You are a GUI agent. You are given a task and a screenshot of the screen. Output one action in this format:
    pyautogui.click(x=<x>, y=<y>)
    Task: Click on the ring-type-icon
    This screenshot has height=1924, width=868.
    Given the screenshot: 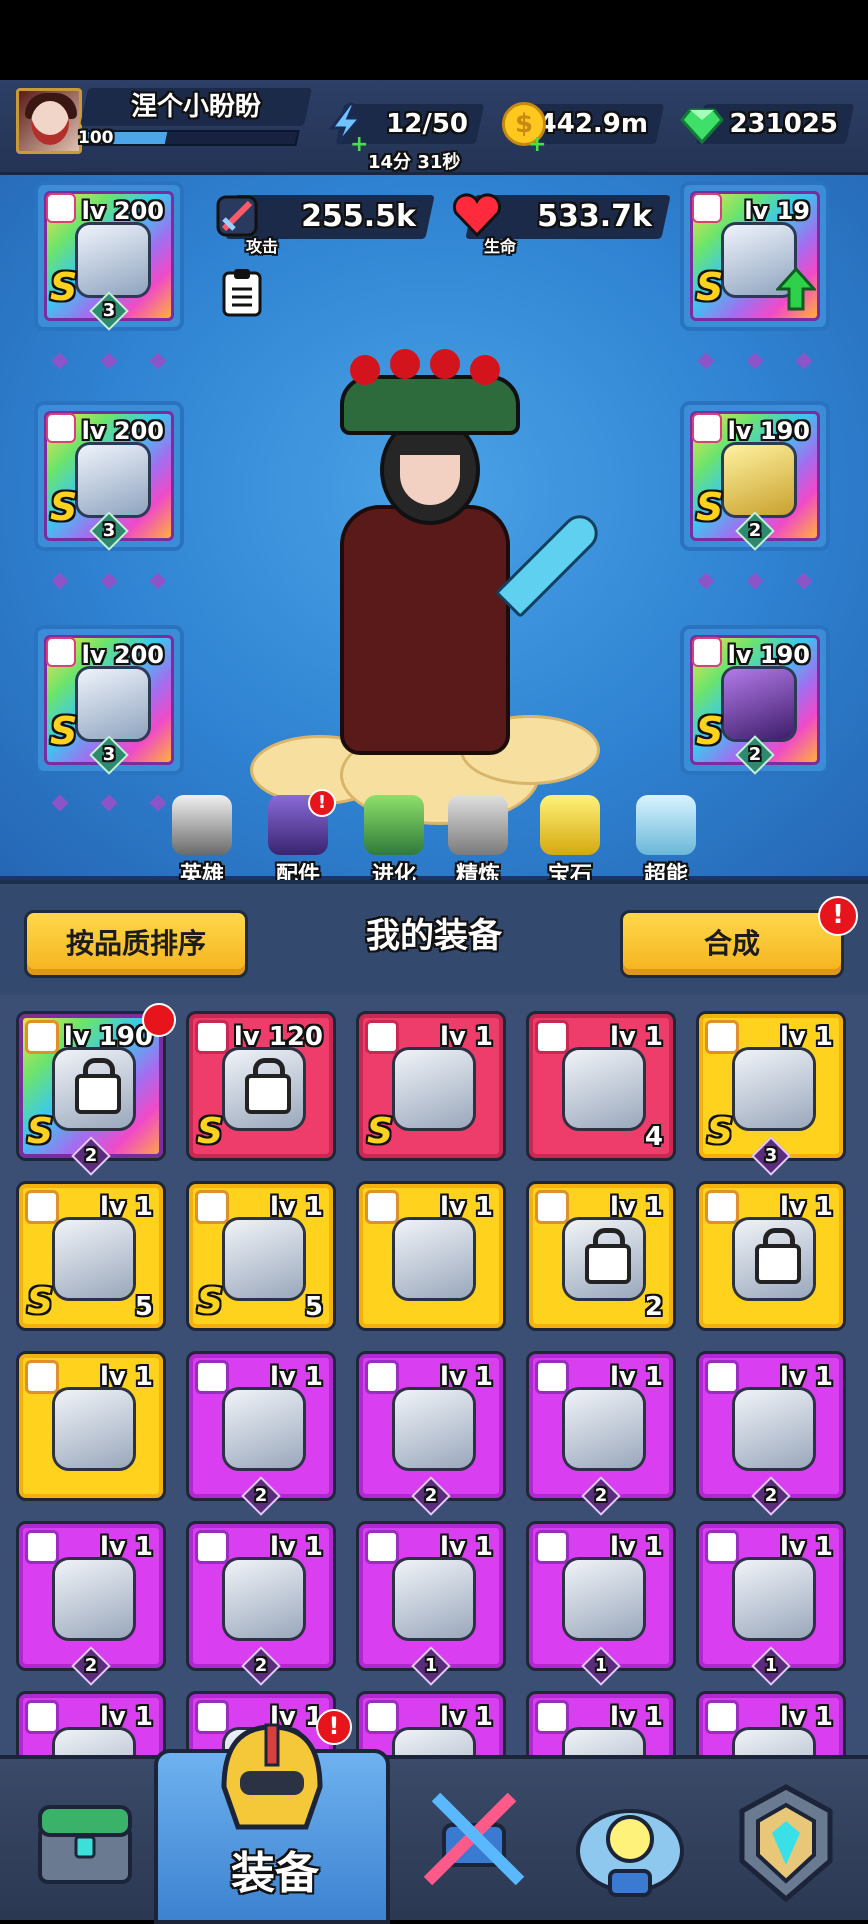 What is the action you would take?
    pyautogui.click(x=707, y=428)
    